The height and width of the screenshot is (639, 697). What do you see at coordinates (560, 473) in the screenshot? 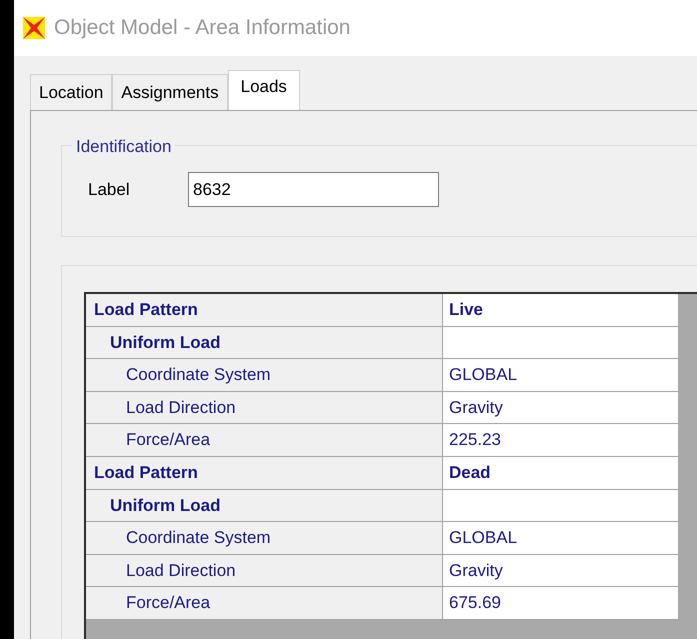
I see `value-cell: Dead` at bounding box center [560, 473].